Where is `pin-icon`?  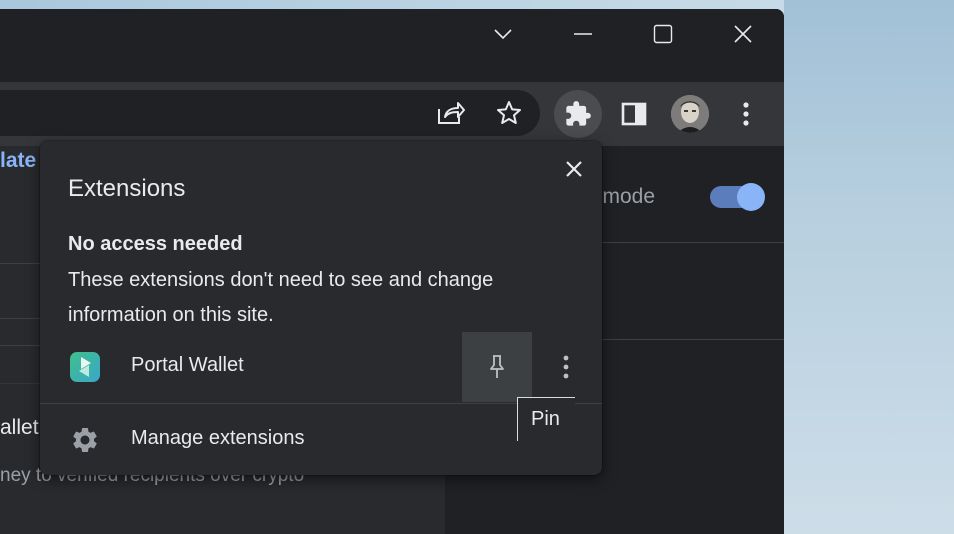
pin-icon is located at coordinates (497, 366).